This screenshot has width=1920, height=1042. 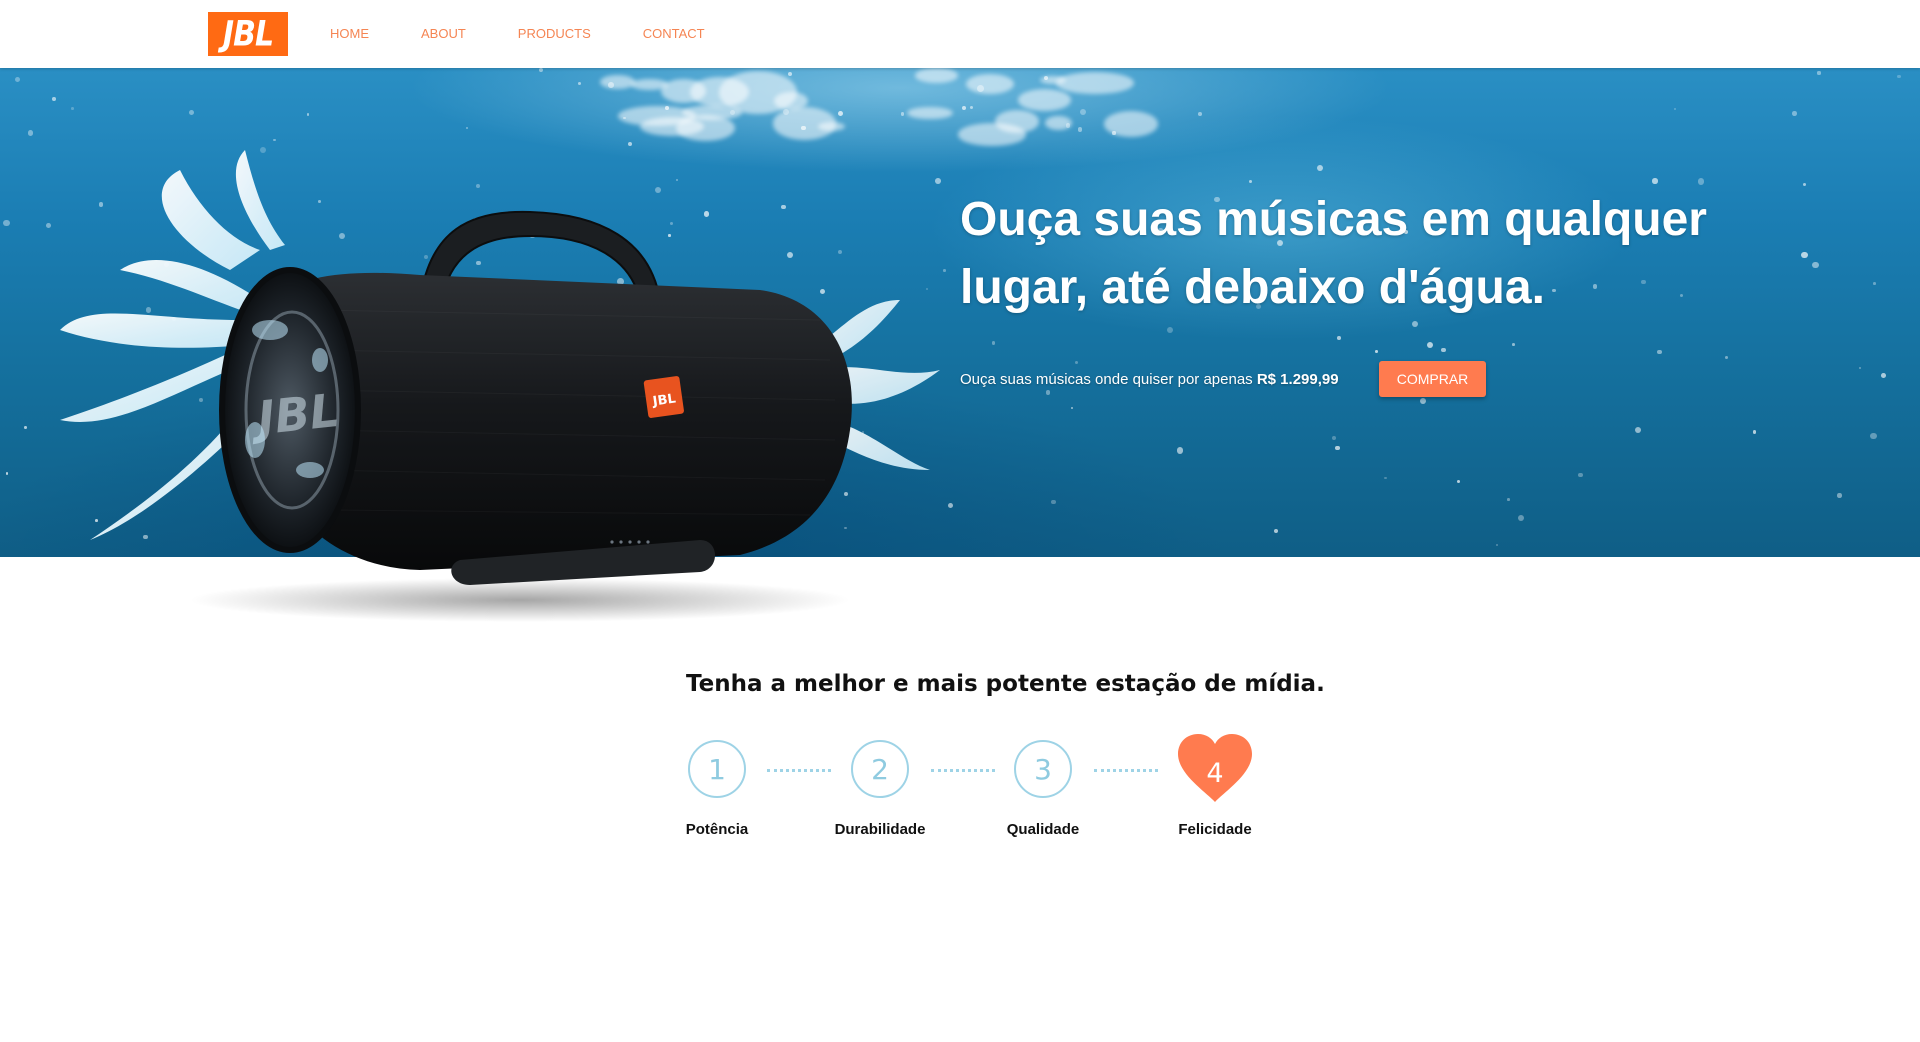 I want to click on logo-text: JBL, so click(x=248, y=34).